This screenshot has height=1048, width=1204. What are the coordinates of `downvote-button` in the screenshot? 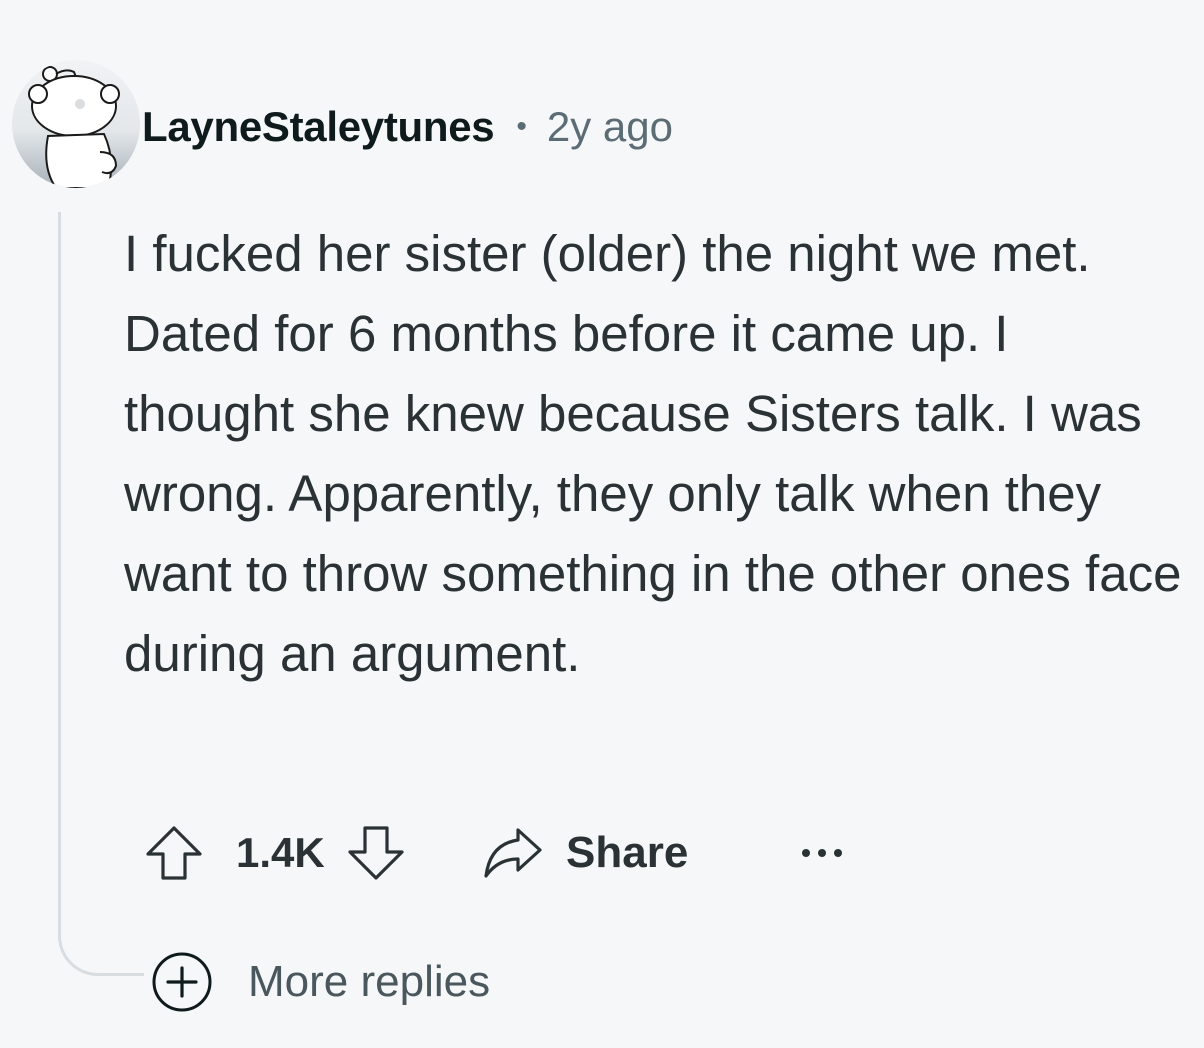 It's located at (376, 853).